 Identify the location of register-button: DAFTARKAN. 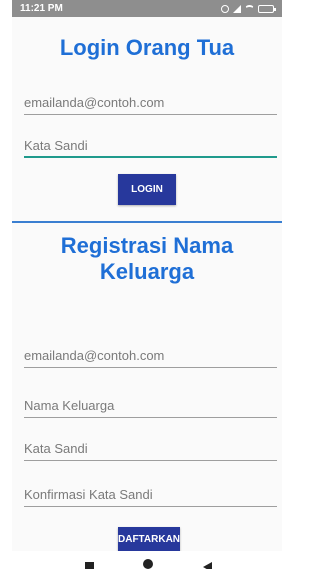
(149, 539).